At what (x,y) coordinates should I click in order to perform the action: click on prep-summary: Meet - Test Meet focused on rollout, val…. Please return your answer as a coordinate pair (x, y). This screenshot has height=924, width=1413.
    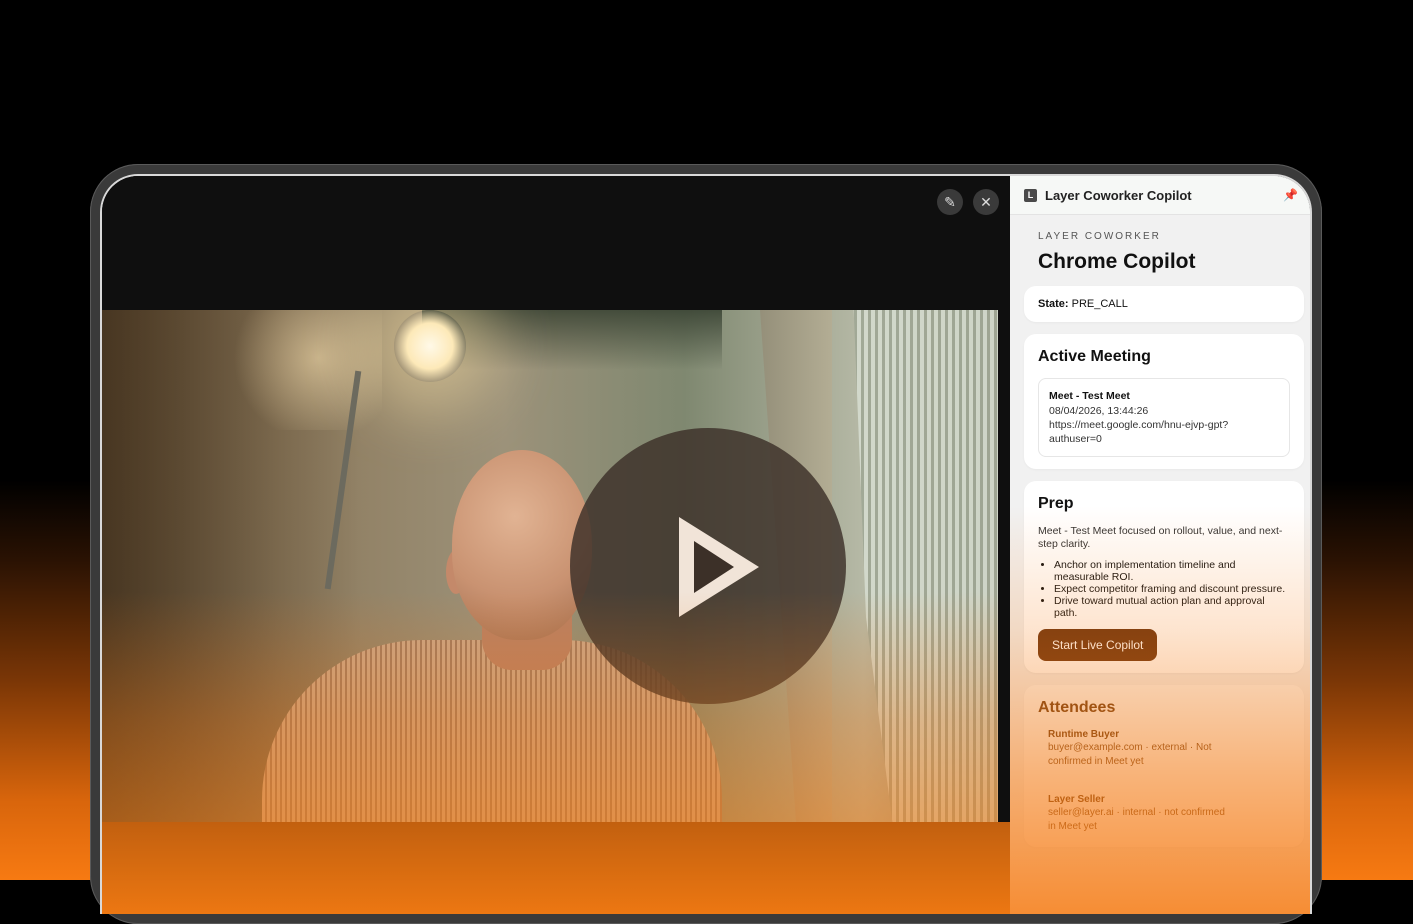
    Looking at the image, I should click on (1160, 537).